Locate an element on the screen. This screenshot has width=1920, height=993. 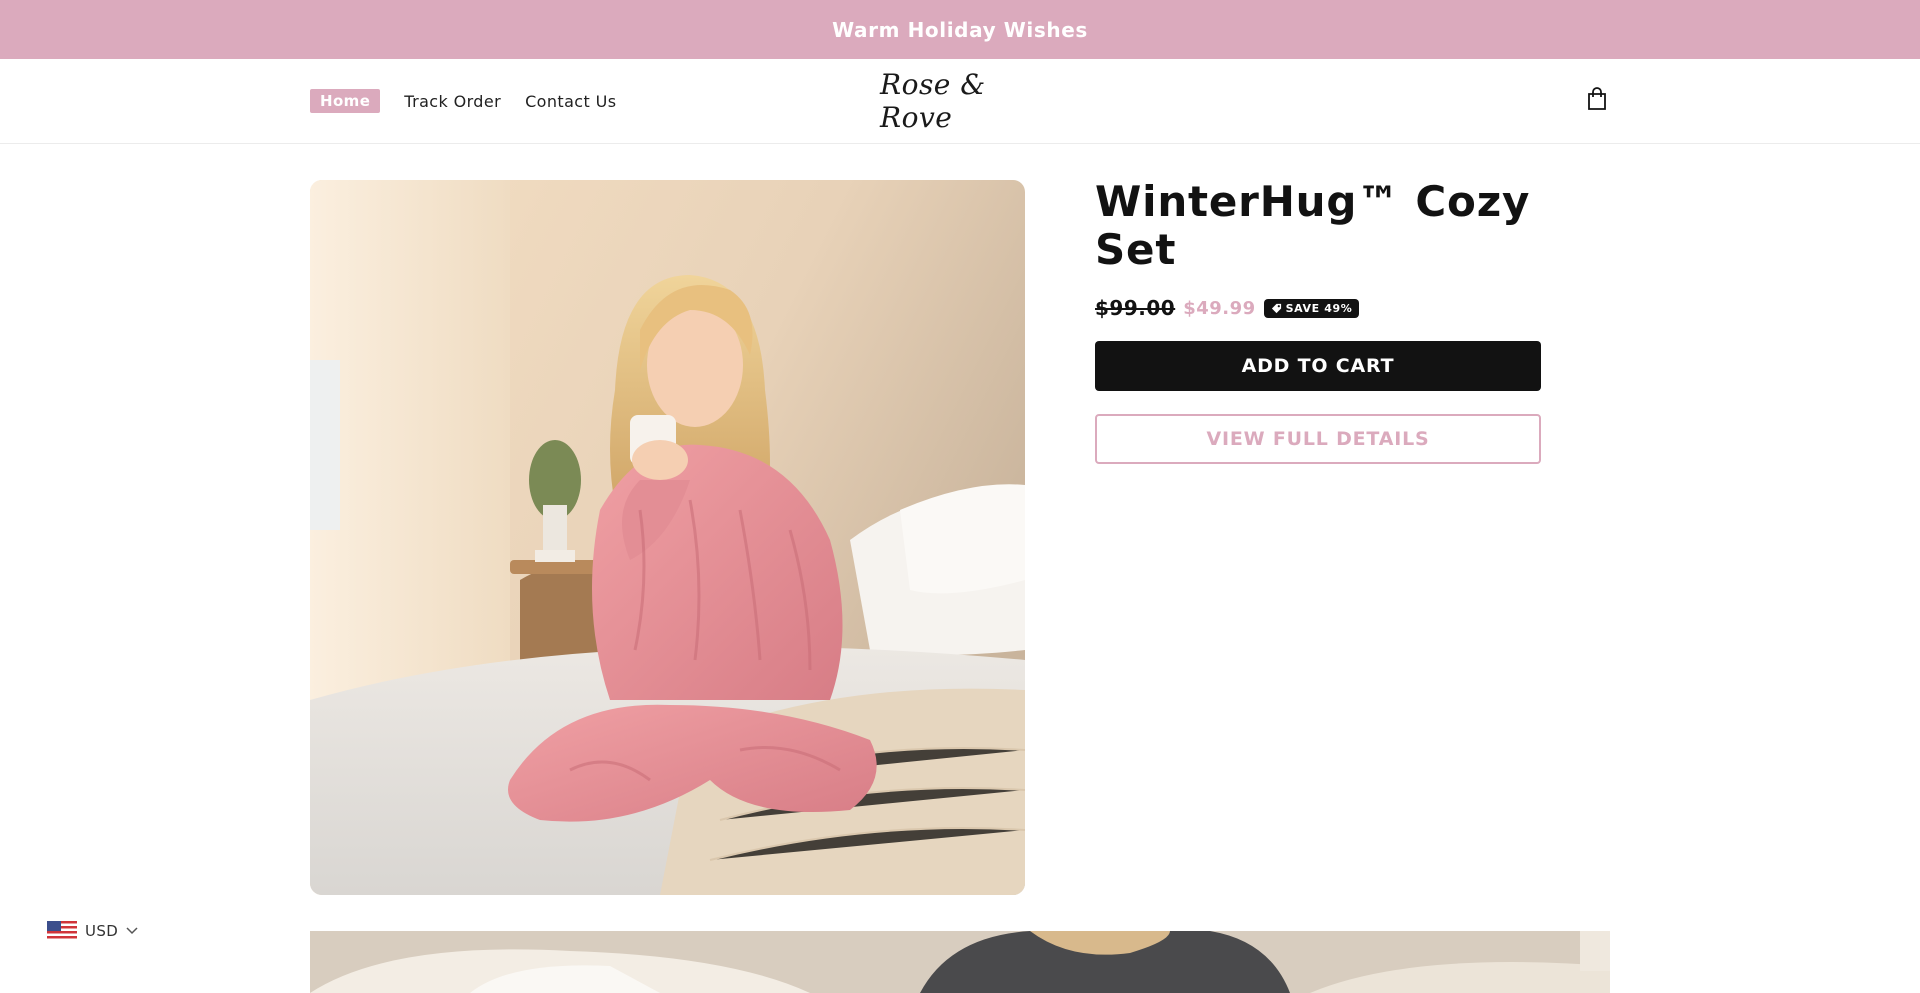
chevron-down-icon is located at coordinates (132, 931).